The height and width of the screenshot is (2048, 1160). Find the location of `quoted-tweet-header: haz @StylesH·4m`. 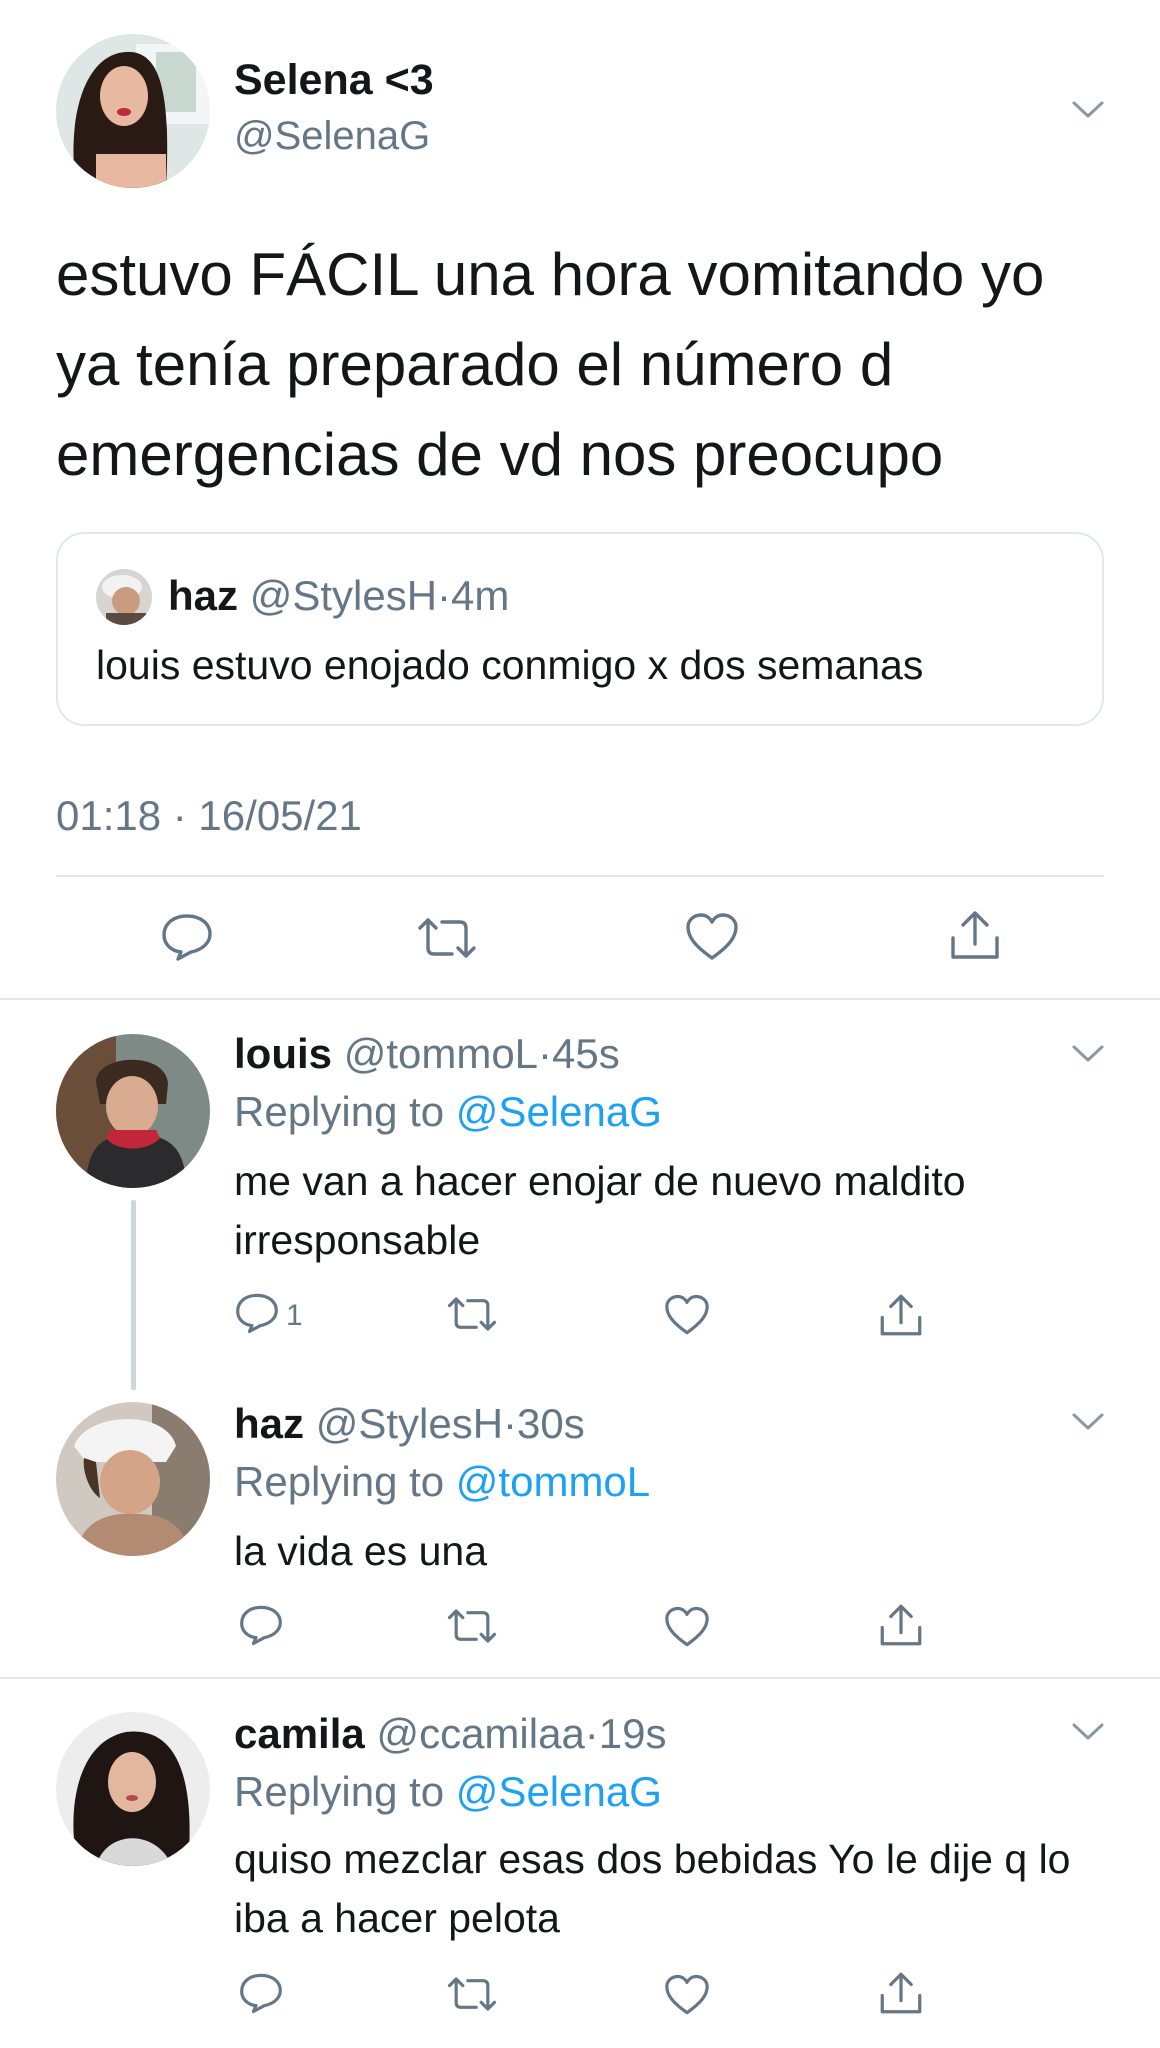

quoted-tweet-header: haz @StylesH·4m is located at coordinates (338, 596).